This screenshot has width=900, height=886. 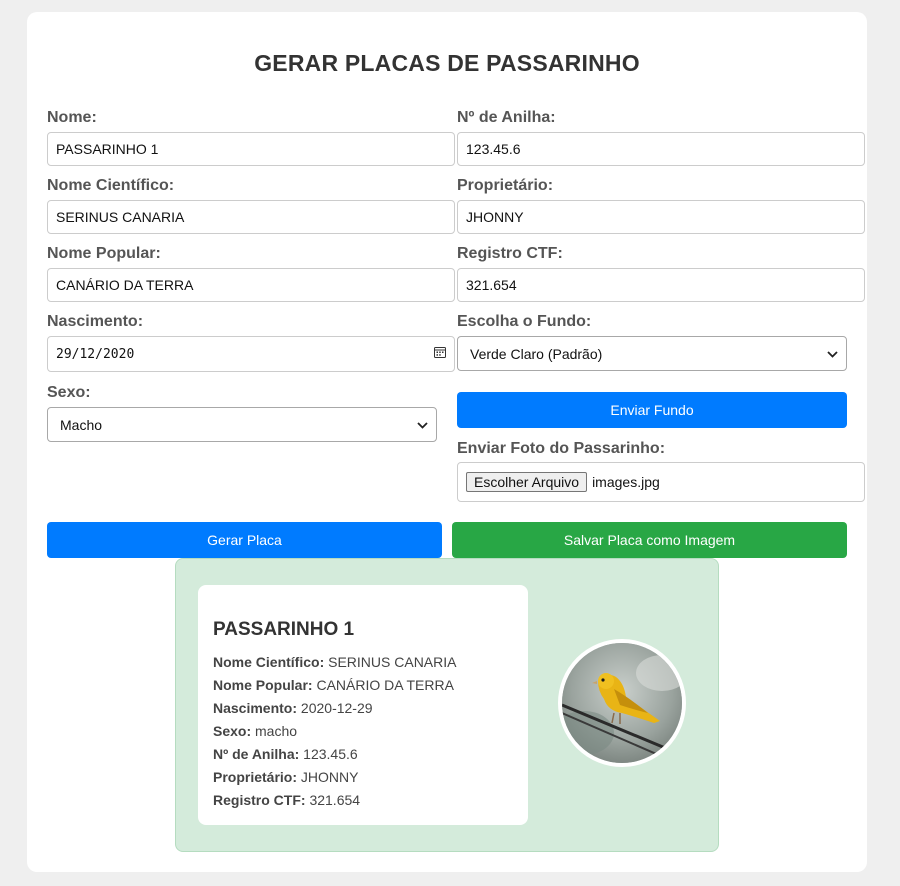 What do you see at coordinates (255, 708) in the screenshot?
I see `plate-row-label: Nascimento:` at bounding box center [255, 708].